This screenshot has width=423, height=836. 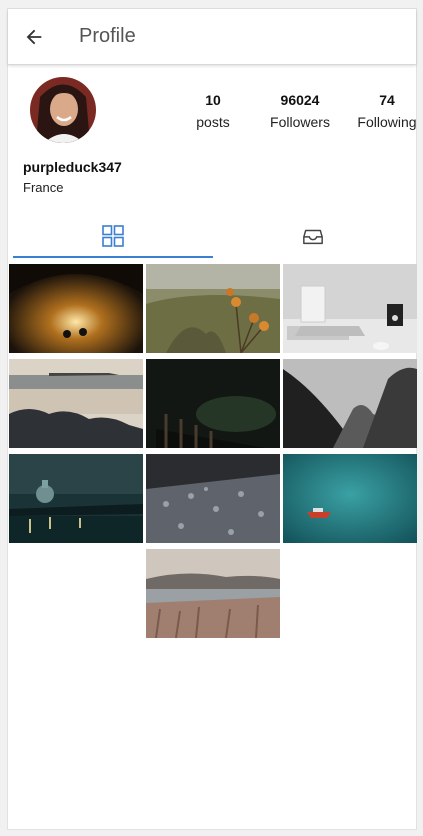 What do you see at coordinates (72, 167) in the screenshot?
I see `username: purpleduck347` at bounding box center [72, 167].